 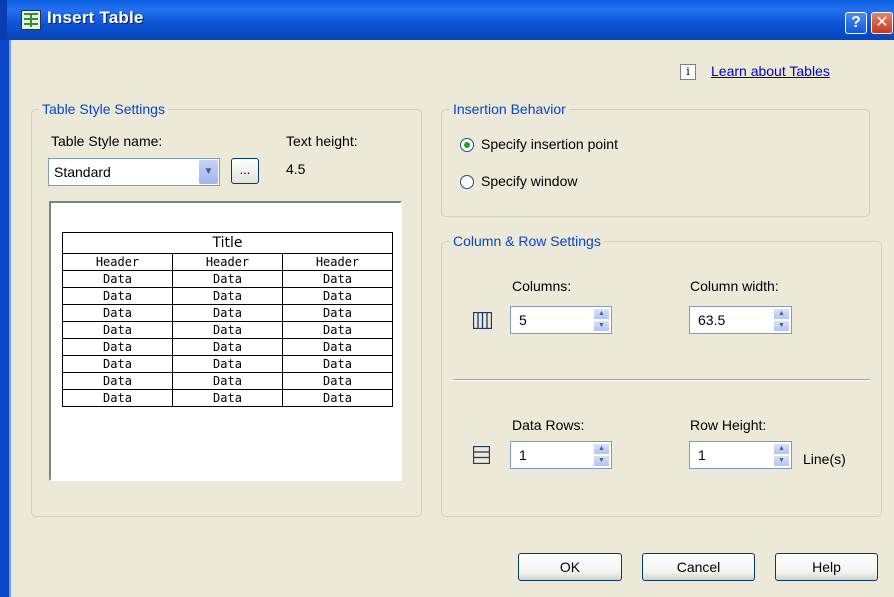 What do you see at coordinates (509, 109) in the screenshot?
I see `insertion-behavior-group-title: Insertion Behavior` at bounding box center [509, 109].